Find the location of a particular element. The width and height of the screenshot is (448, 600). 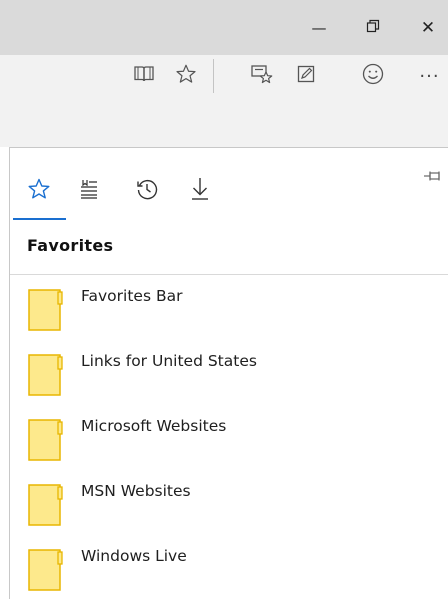

reading-list-icon is located at coordinates (89, 191).